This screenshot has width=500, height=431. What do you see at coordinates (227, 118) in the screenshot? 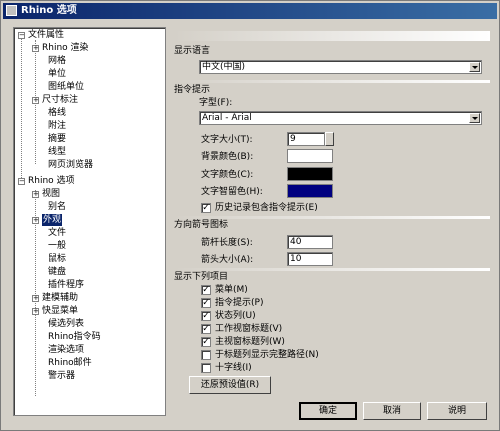
I see `font-value: Arial - Arial` at bounding box center [227, 118].